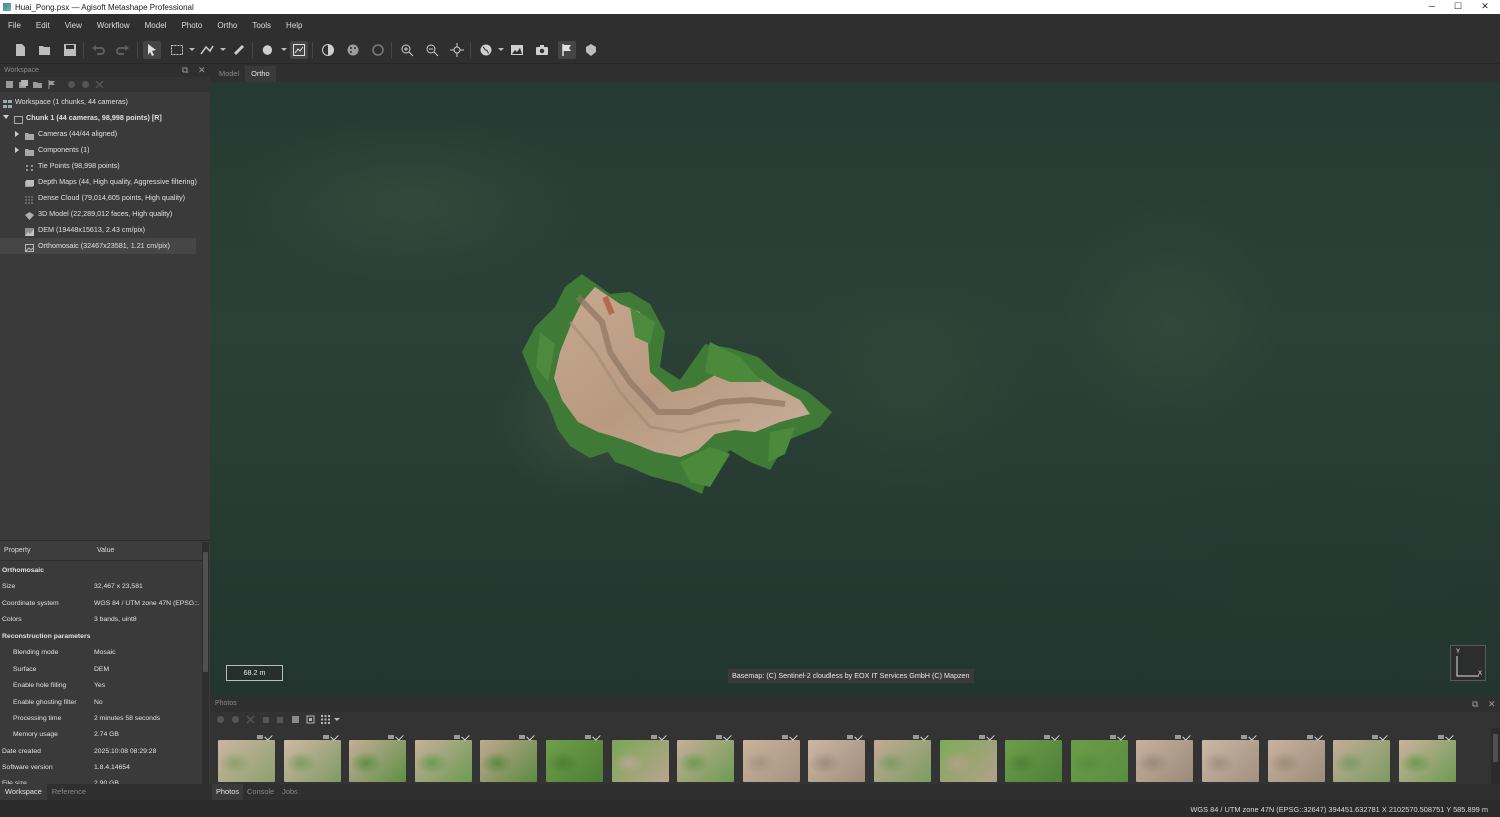 The height and width of the screenshot is (817, 1500). Describe the element at coordinates (260, 74) in the screenshot. I see `tab-ortho: Ortho` at that location.